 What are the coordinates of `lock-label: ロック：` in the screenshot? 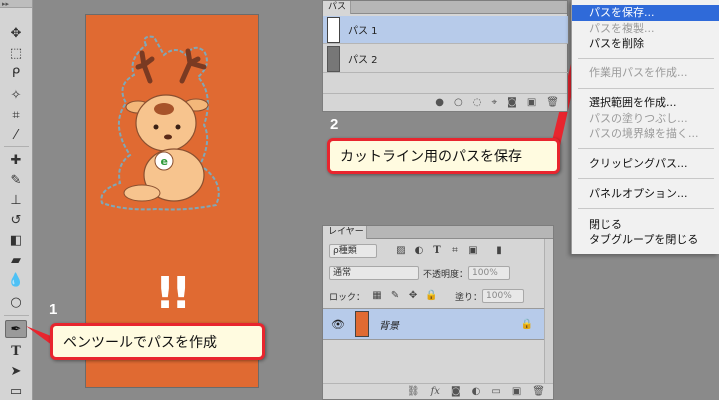 It's located at (347, 297).